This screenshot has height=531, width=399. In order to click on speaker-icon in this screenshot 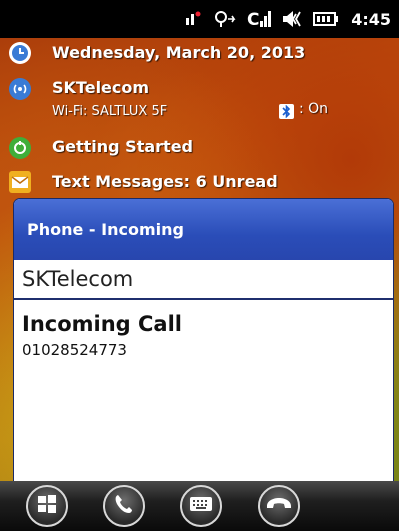, I will do `click(292, 19)`.